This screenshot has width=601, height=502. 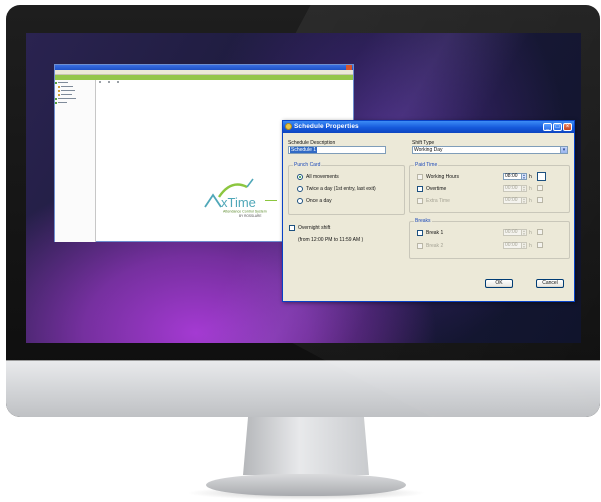 What do you see at coordinates (306, 485) in the screenshot?
I see `monitor-stand-base` at bounding box center [306, 485].